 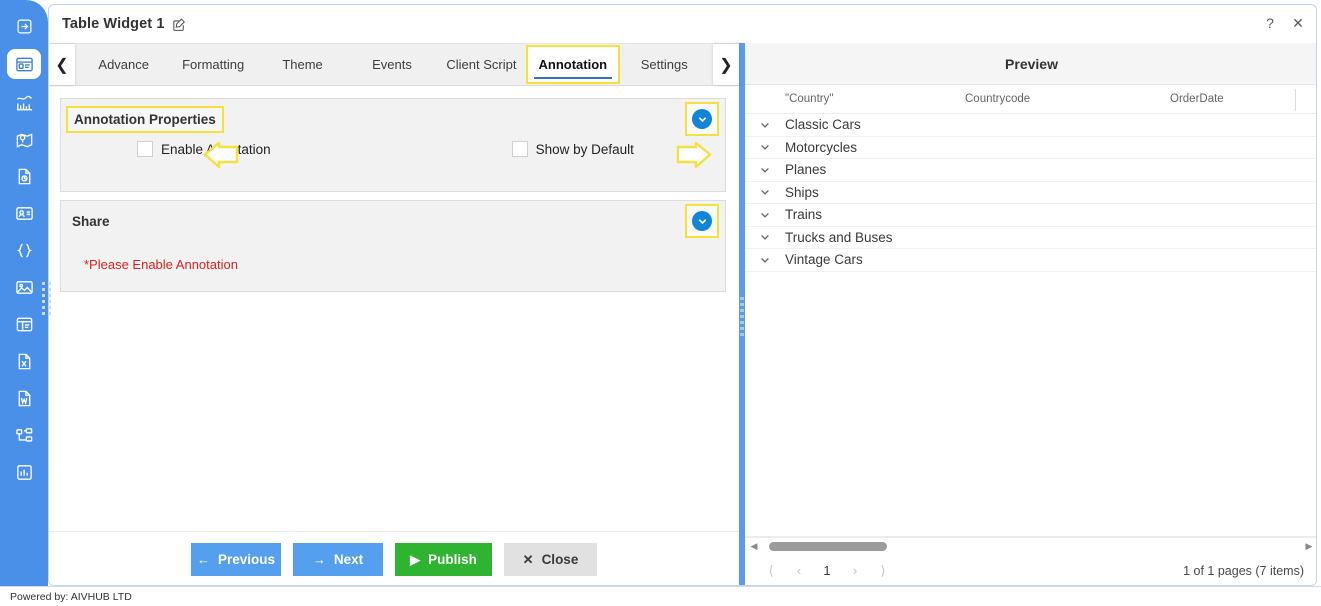 I want to click on enable-annotation-checkbox: Enable Annotation, so click(x=204, y=149).